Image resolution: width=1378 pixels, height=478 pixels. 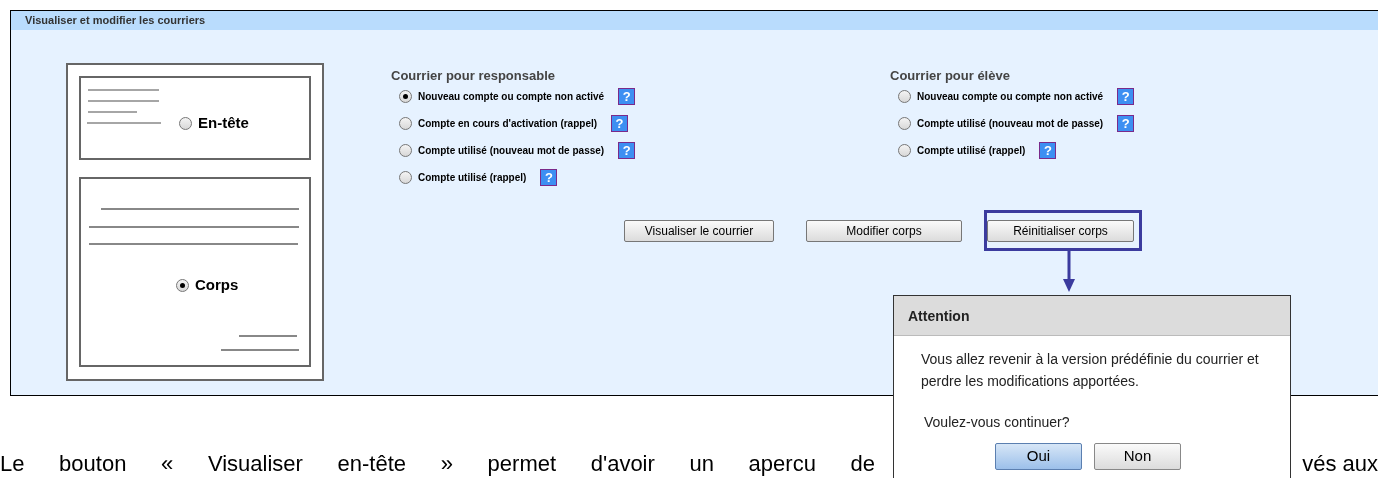 What do you see at coordinates (1069, 271) in the screenshot?
I see `callout-arrow` at bounding box center [1069, 271].